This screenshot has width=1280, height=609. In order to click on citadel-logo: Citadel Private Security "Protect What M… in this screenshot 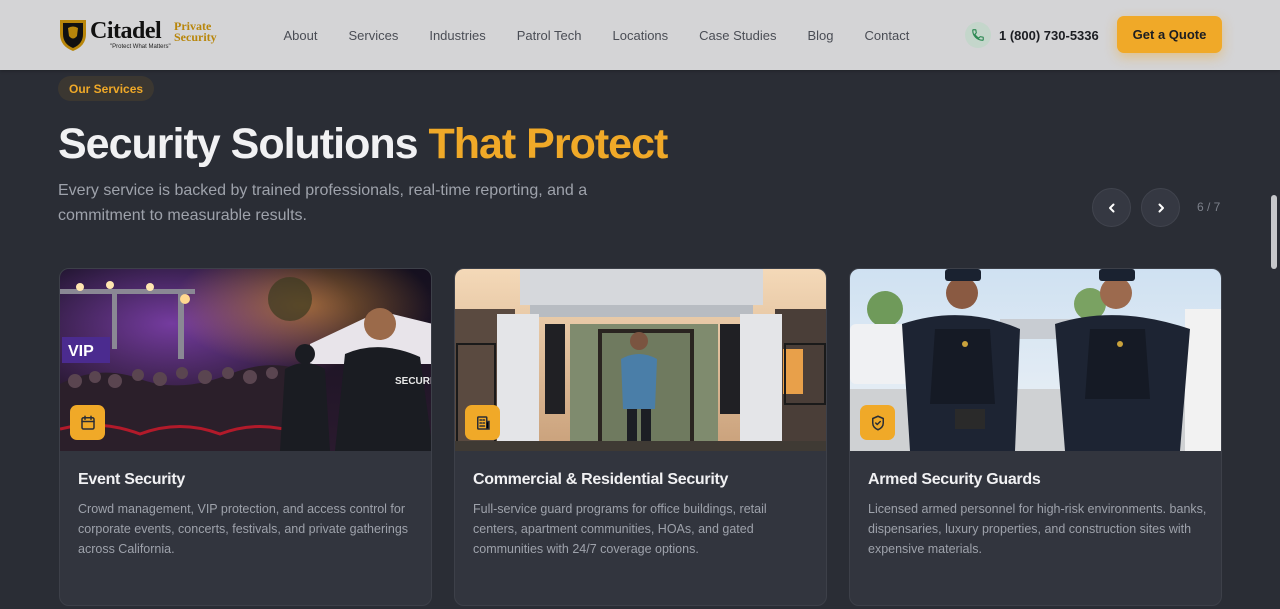, I will do `click(143, 36)`.